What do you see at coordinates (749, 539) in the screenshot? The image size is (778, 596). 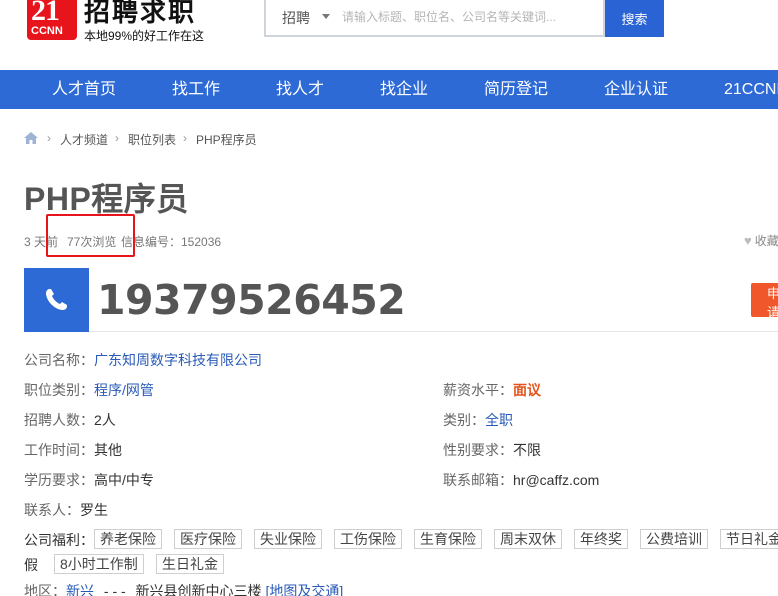 I see `benefit-tag: 节日礼金` at bounding box center [749, 539].